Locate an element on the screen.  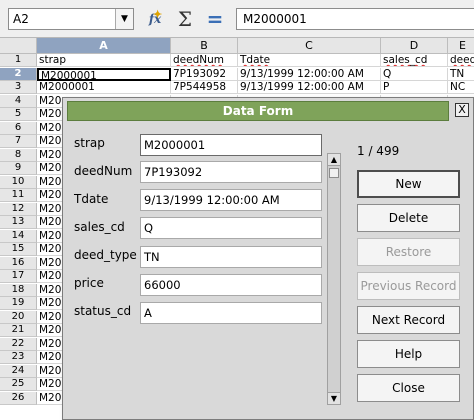
equals-icon: = is located at coordinates (215, 19).